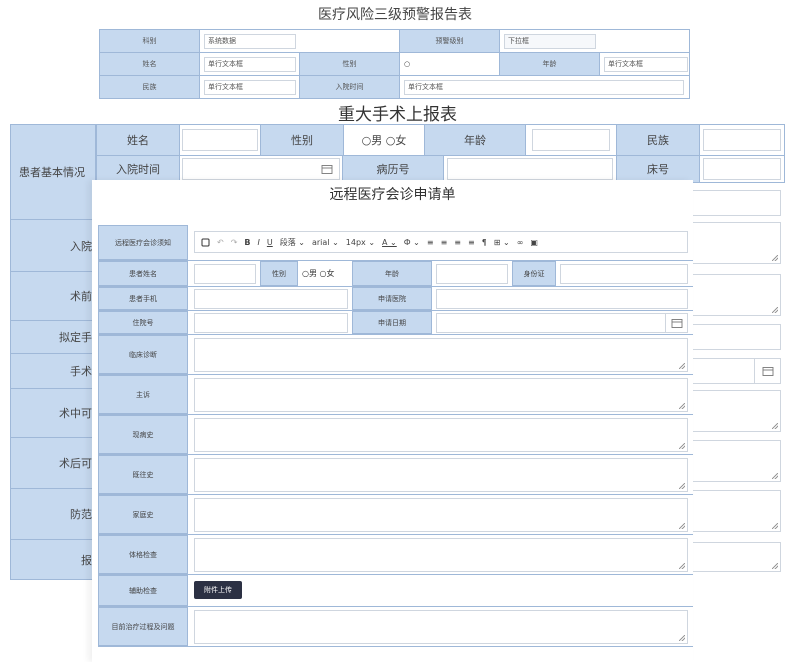 Image resolution: width=785 pixels, height=662 pixels. I want to click on align-center-icon: ≡, so click(444, 242).